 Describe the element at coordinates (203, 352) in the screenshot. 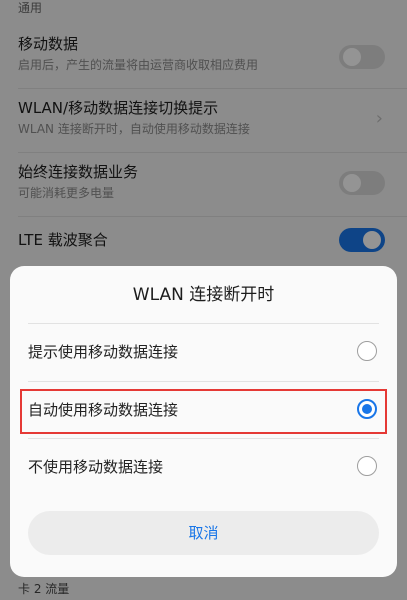

I see `option-prompt: 提示使用移动数据连接` at that location.